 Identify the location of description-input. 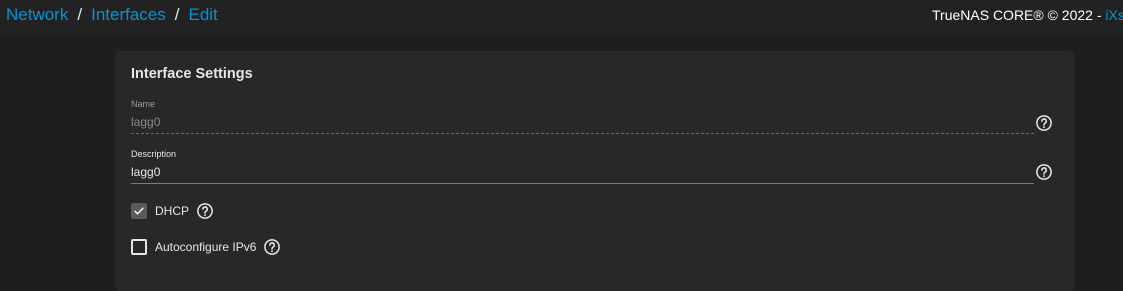
(582, 173).